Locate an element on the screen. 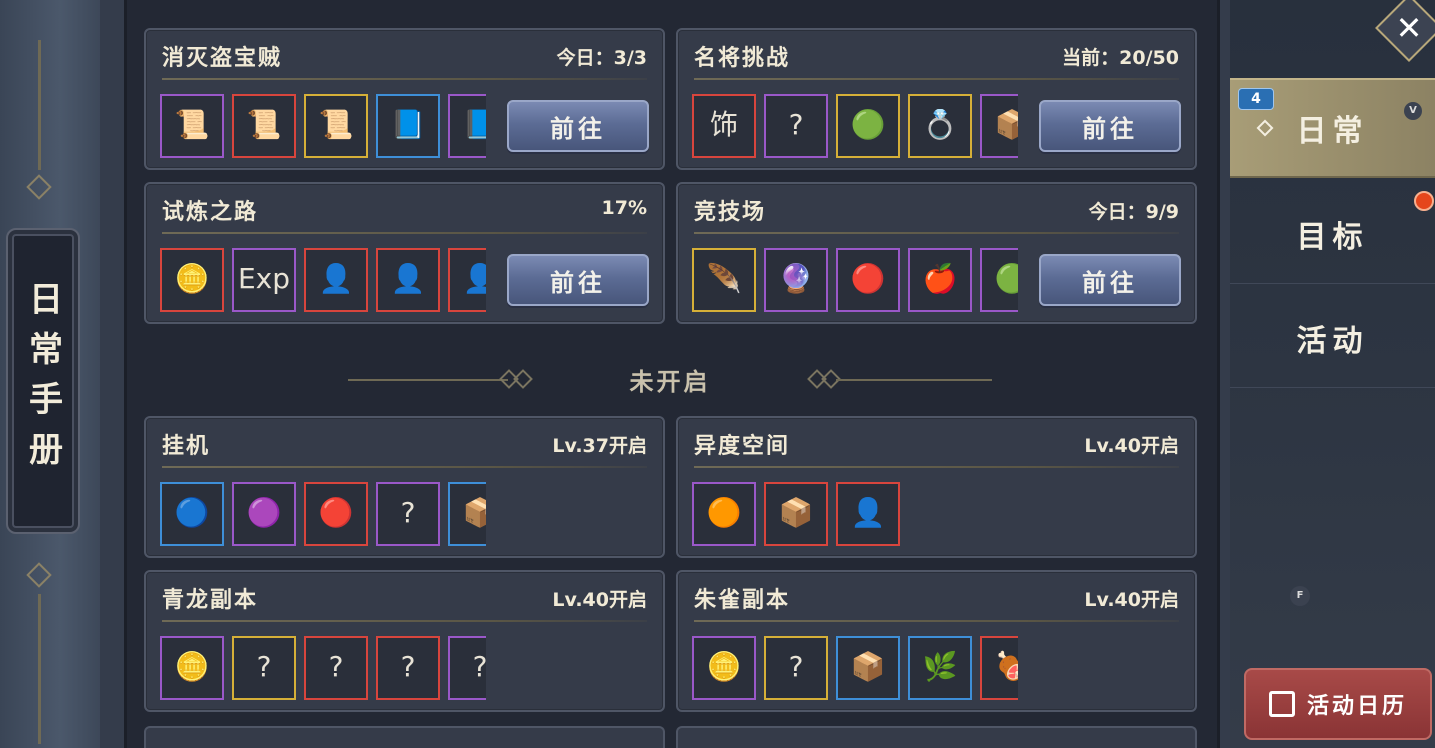 Image resolution: width=1435 pixels, height=748 pixels. reward-icon: 🪶 is located at coordinates (724, 278).